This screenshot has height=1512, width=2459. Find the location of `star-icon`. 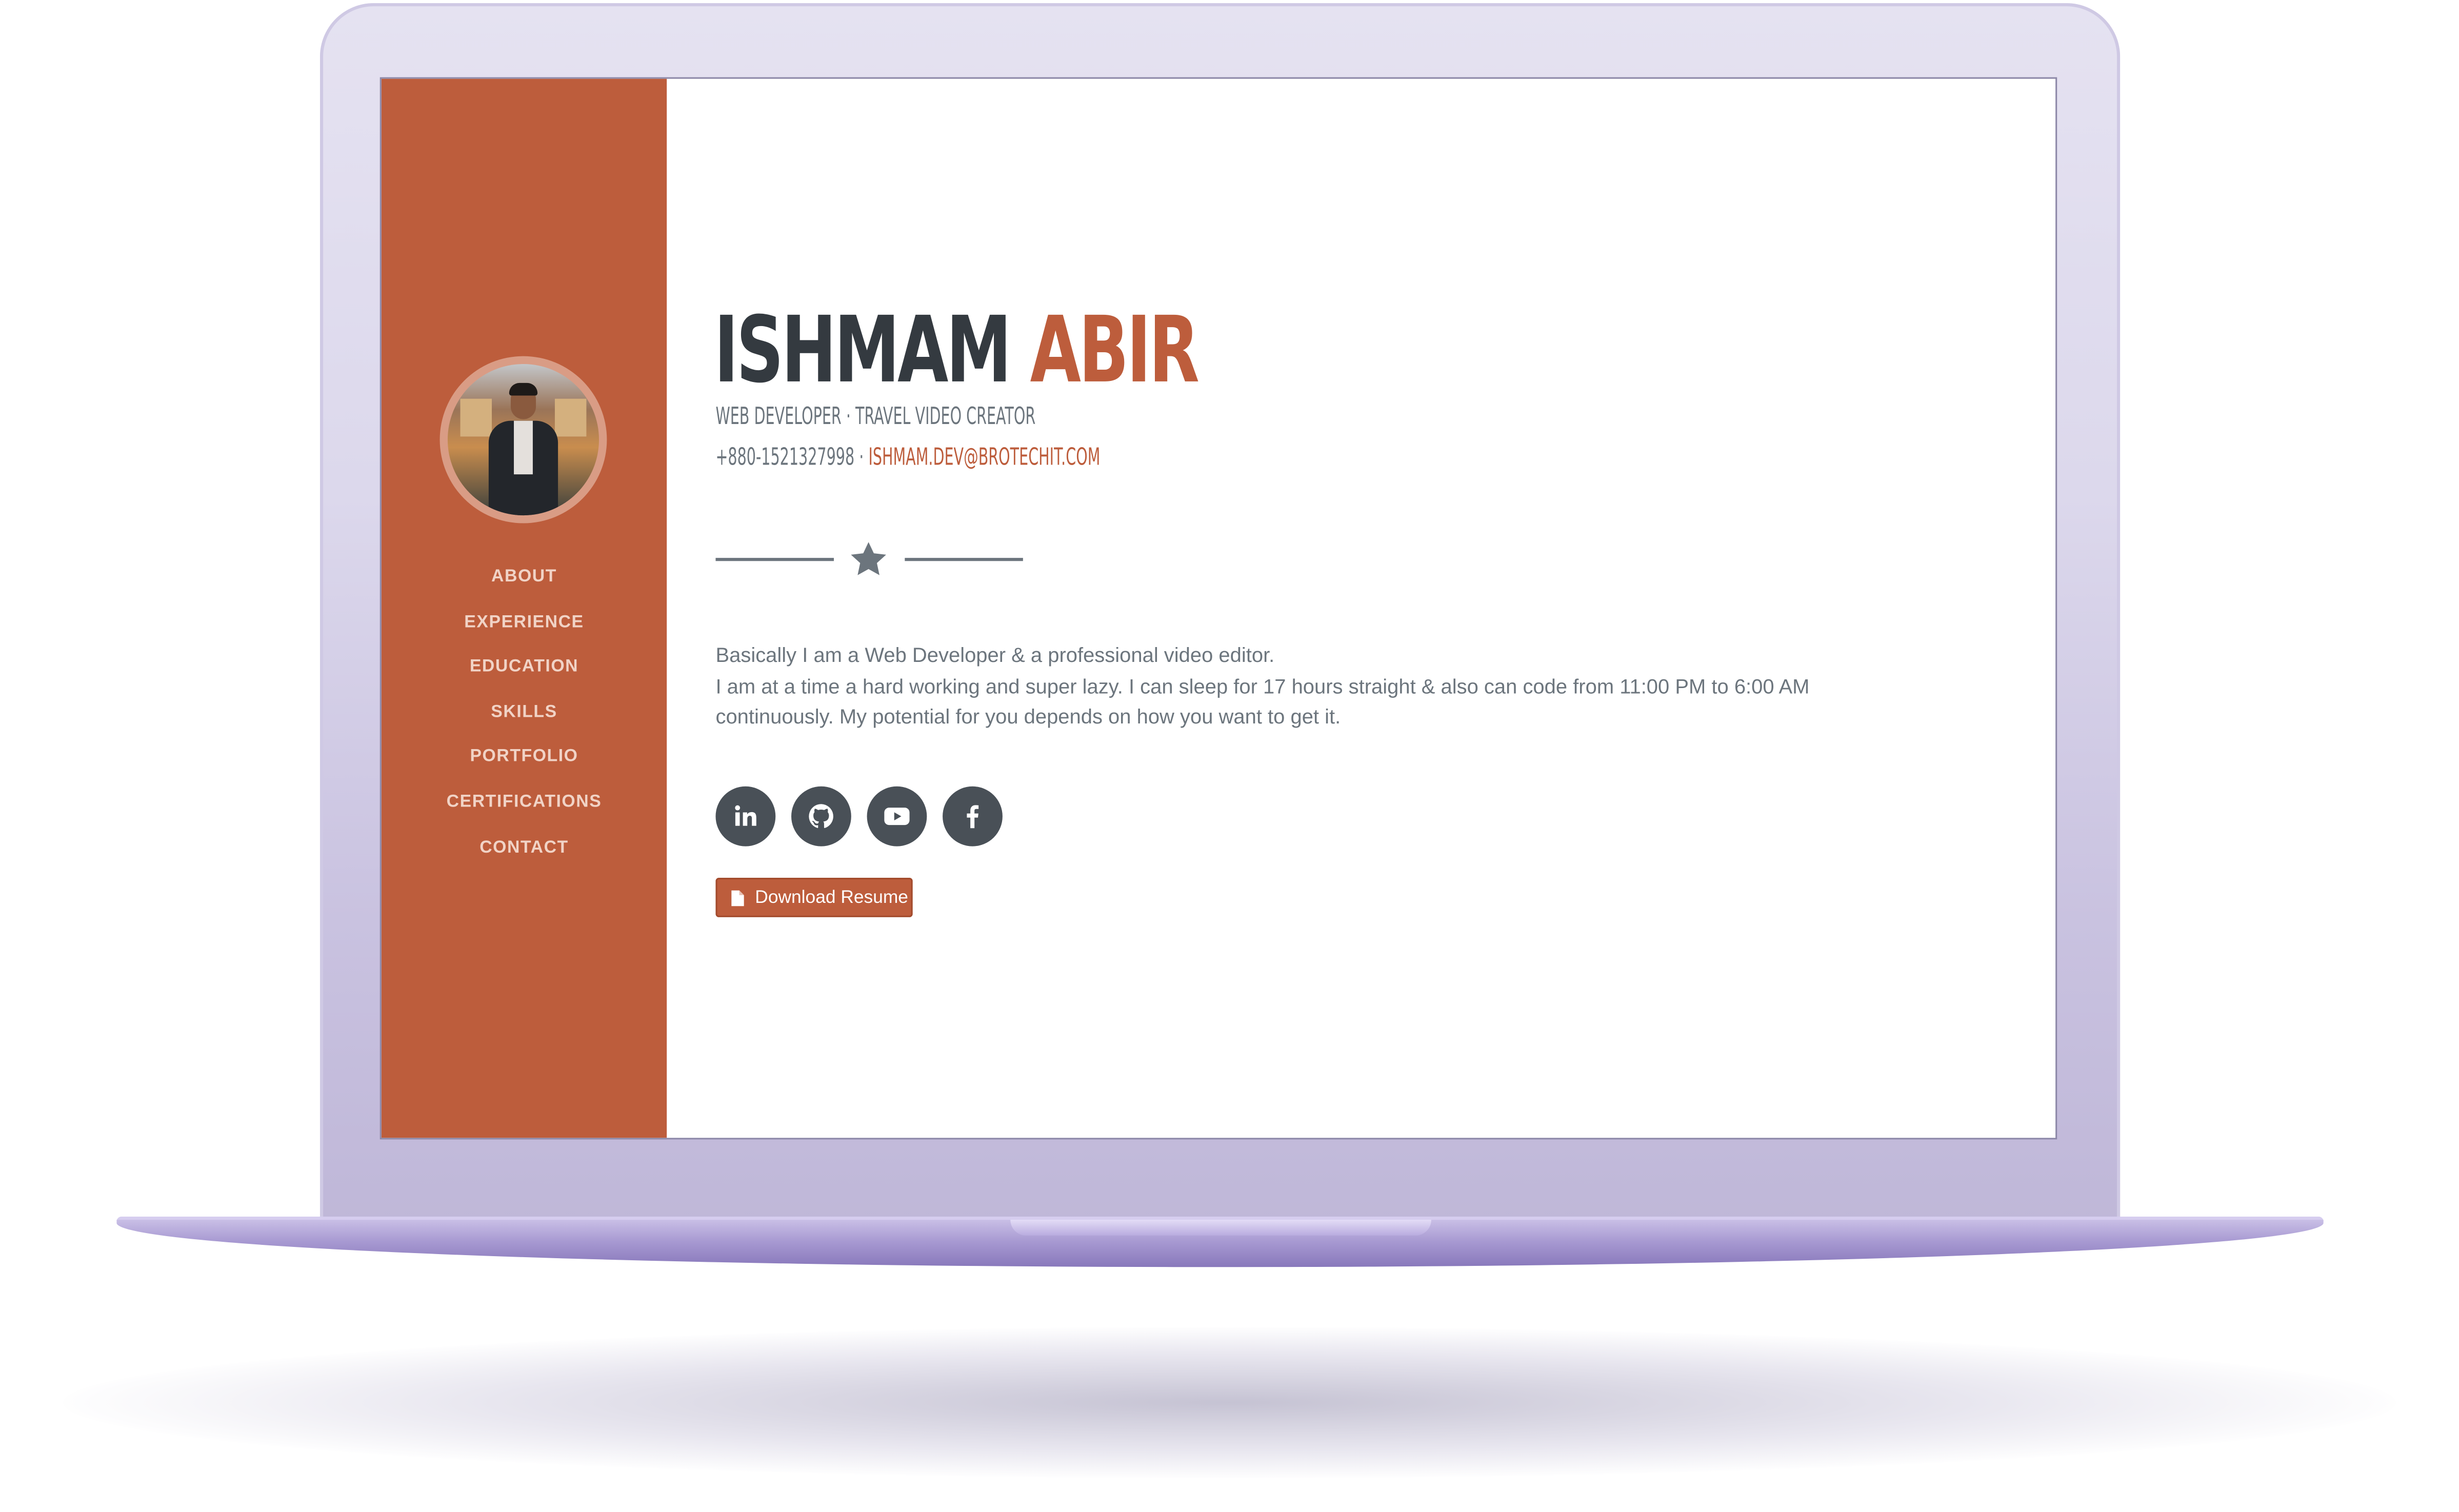

star-icon is located at coordinates (869, 558).